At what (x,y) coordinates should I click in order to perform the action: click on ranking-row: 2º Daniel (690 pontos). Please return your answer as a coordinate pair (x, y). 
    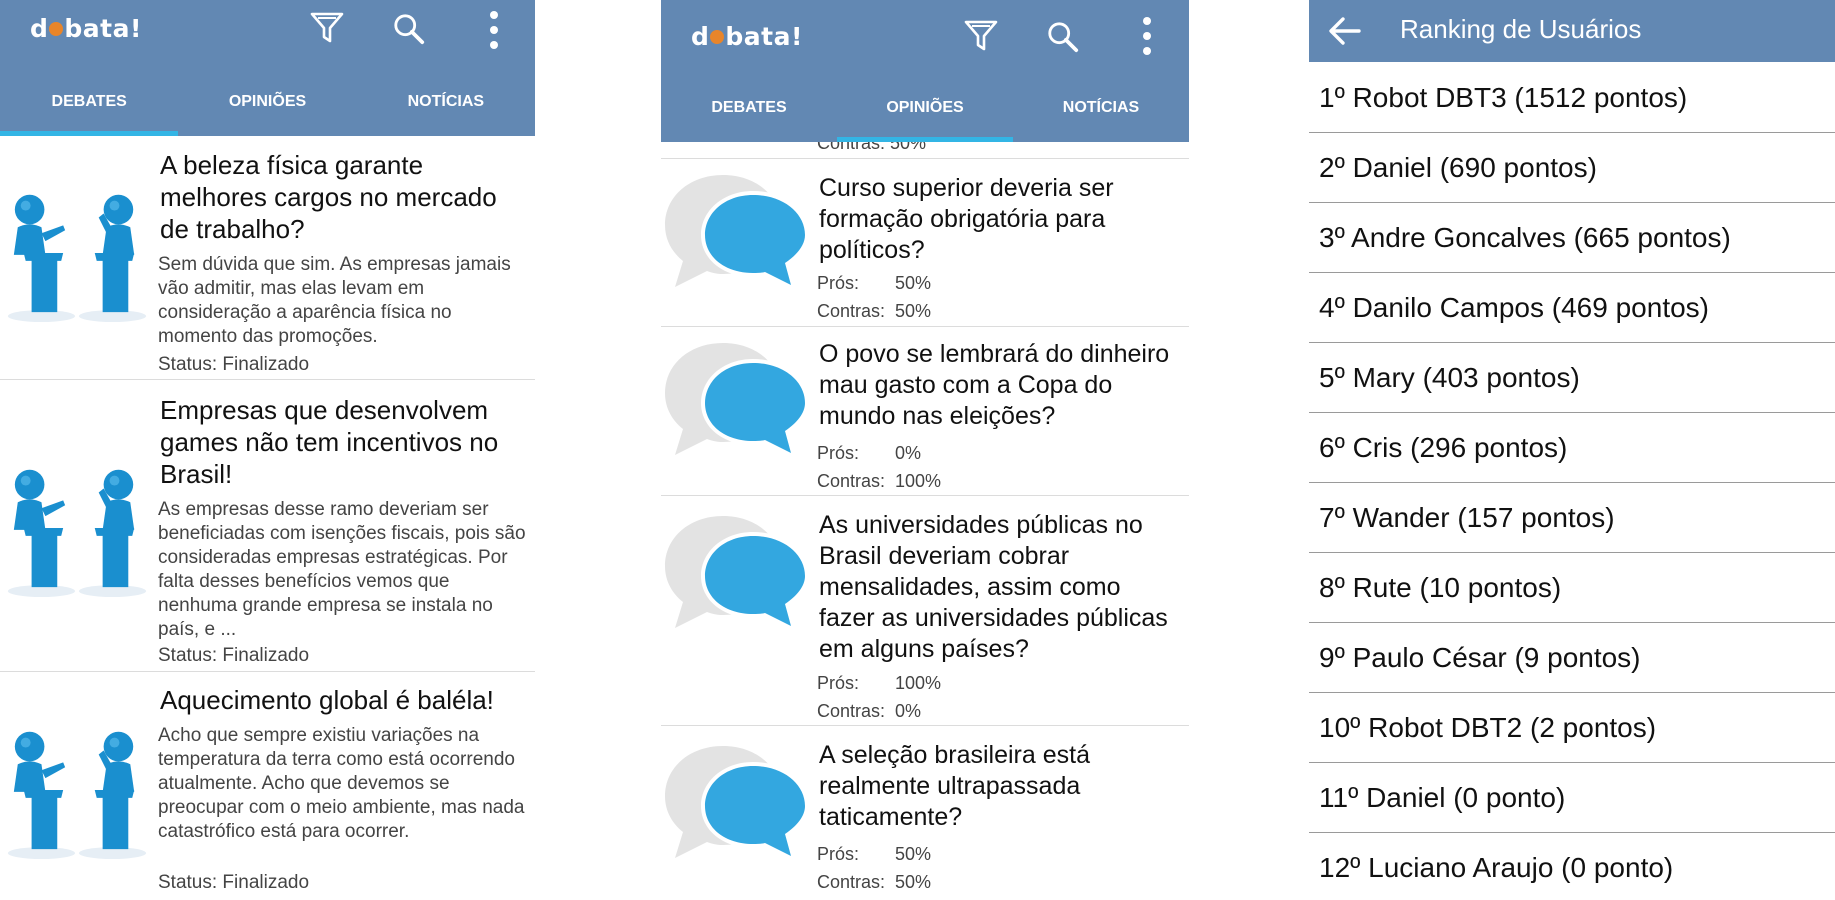
    Looking at the image, I should click on (1572, 168).